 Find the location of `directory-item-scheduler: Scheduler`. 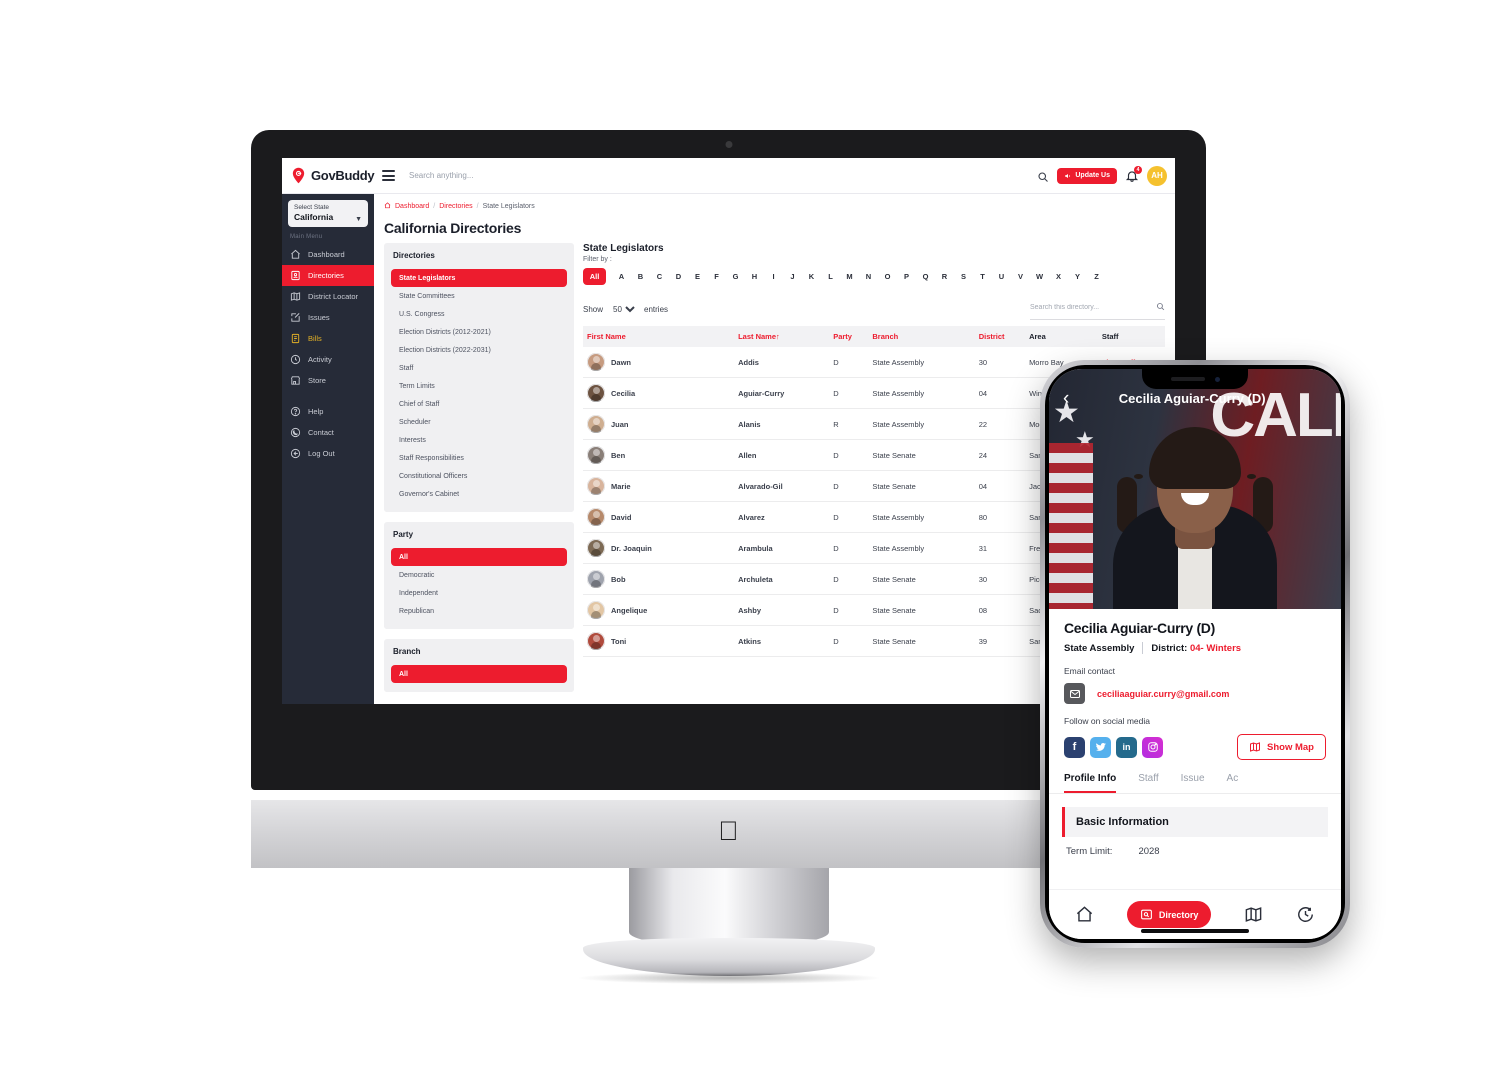

directory-item-scheduler: Scheduler is located at coordinates (479, 422).